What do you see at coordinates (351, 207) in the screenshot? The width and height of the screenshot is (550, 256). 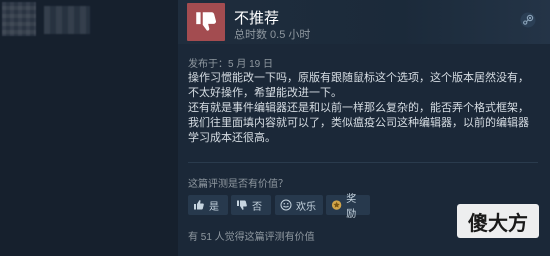 I see `award-label: 奖励` at bounding box center [351, 207].